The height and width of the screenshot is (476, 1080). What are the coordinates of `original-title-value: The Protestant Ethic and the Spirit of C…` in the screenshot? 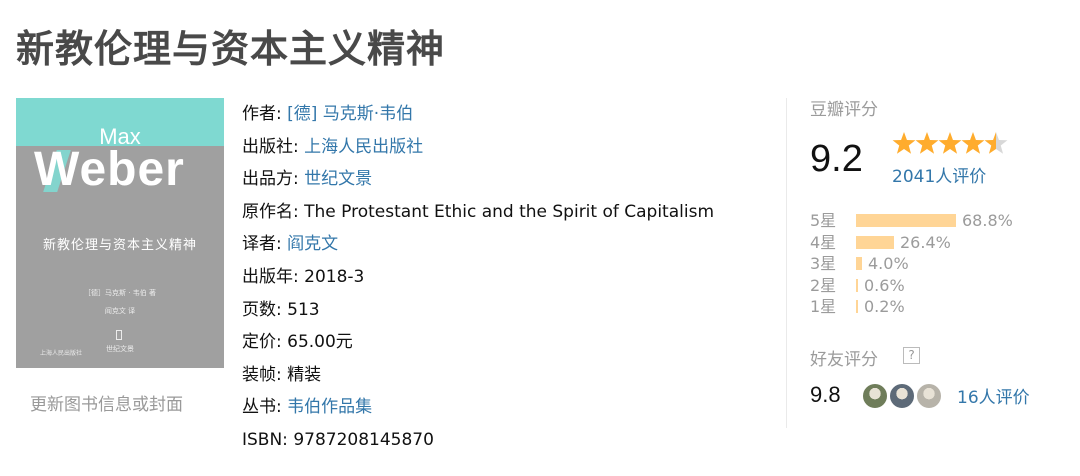 It's located at (509, 211).